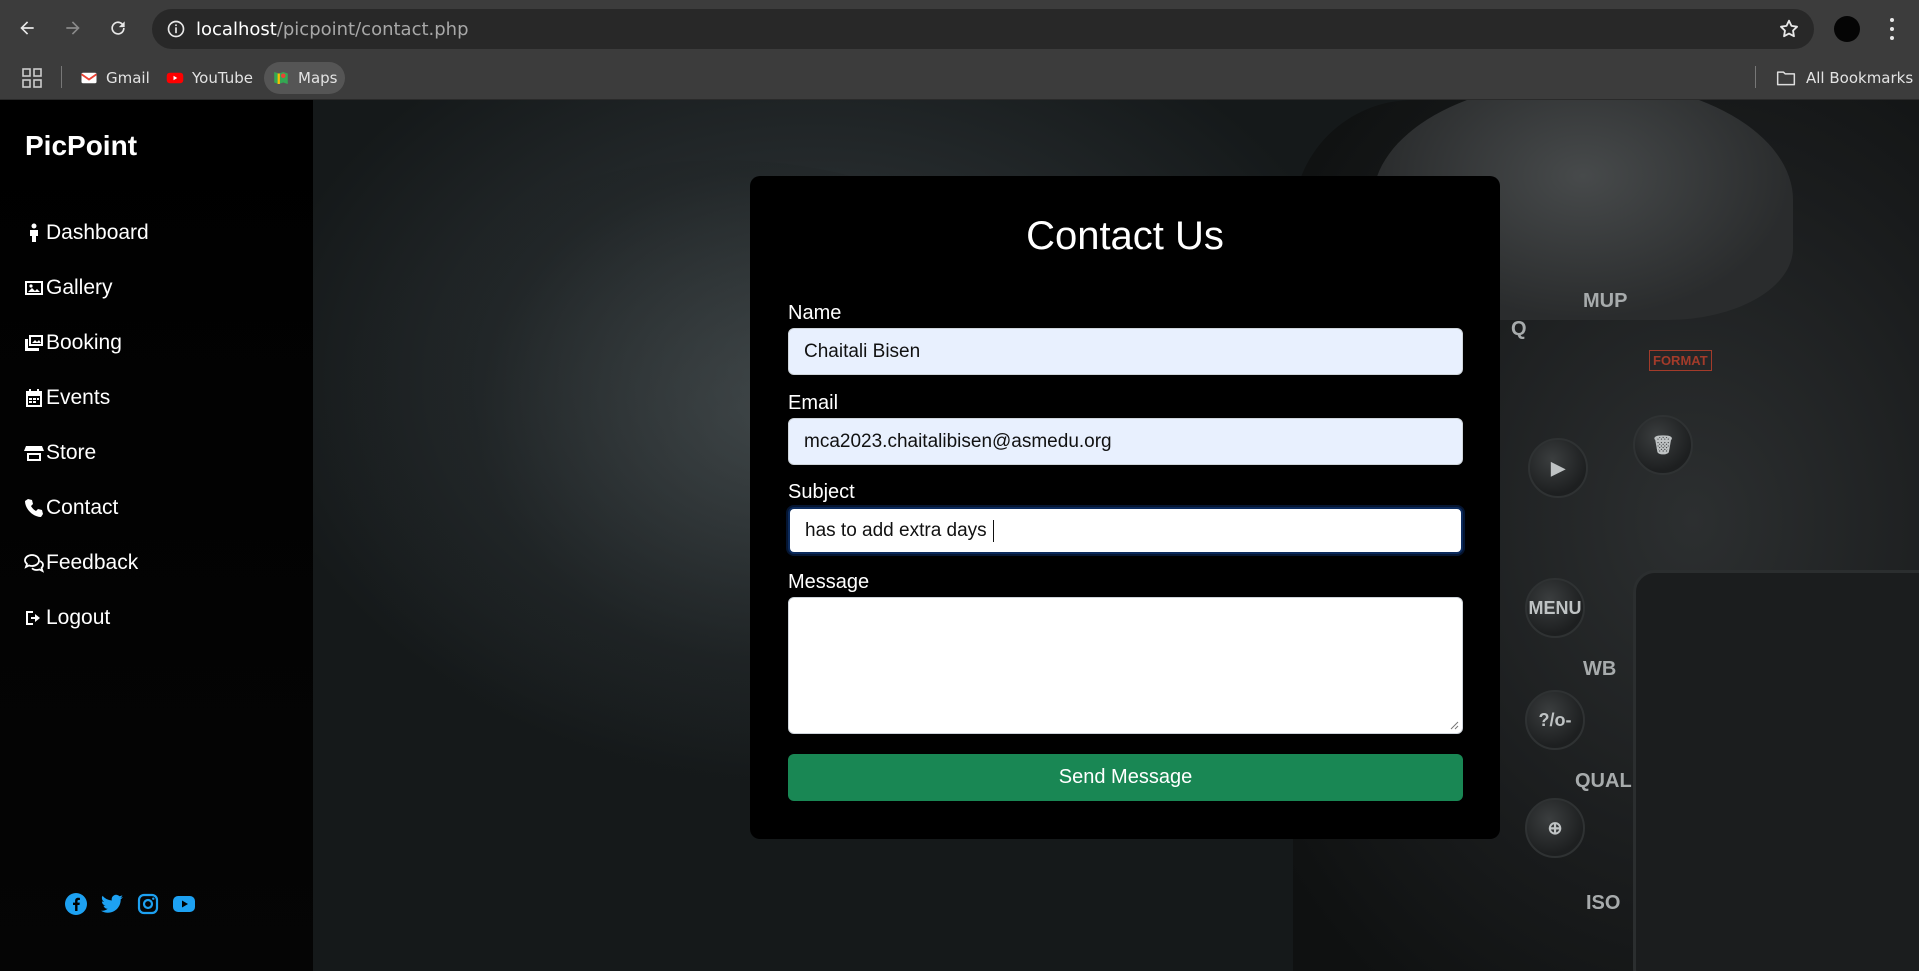  I want to click on reload-button, so click(118, 28).